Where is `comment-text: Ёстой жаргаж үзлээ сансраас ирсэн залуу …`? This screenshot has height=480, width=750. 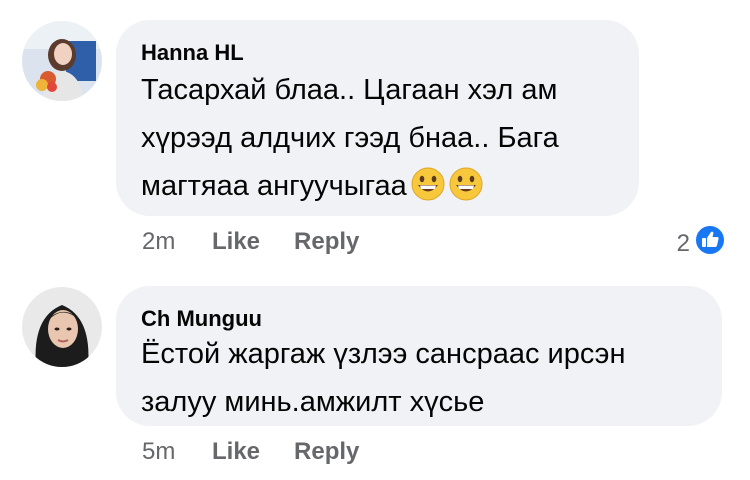
comment-text: Ёстой жаргаж үзлээ сансраас ирсэн залуу … is located at coordinates (383, 378).